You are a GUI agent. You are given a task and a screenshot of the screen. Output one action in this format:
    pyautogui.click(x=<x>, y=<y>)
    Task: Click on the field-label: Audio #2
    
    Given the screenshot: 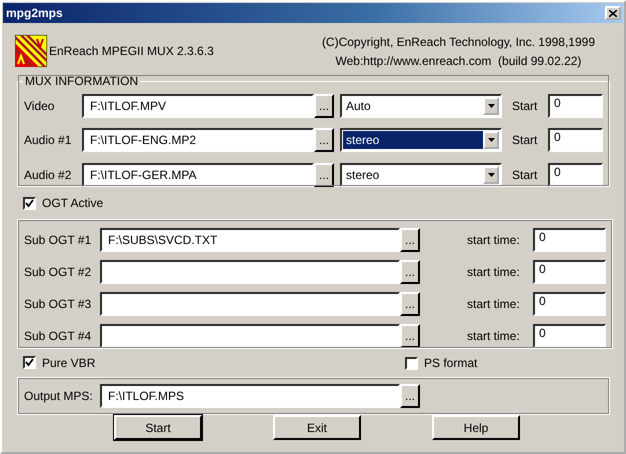 What is the action you would take?
    pyautogui.click(x=48, y=175)
    